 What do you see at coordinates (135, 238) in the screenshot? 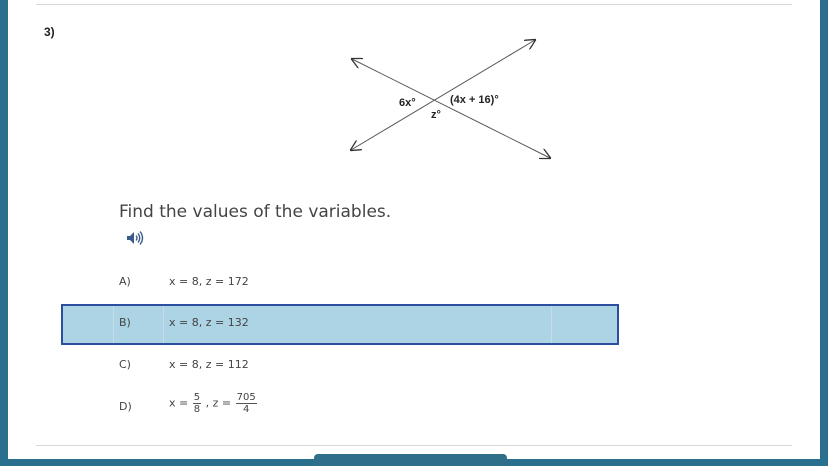
I see `speaker-icon` at bounding box center [135, 238].